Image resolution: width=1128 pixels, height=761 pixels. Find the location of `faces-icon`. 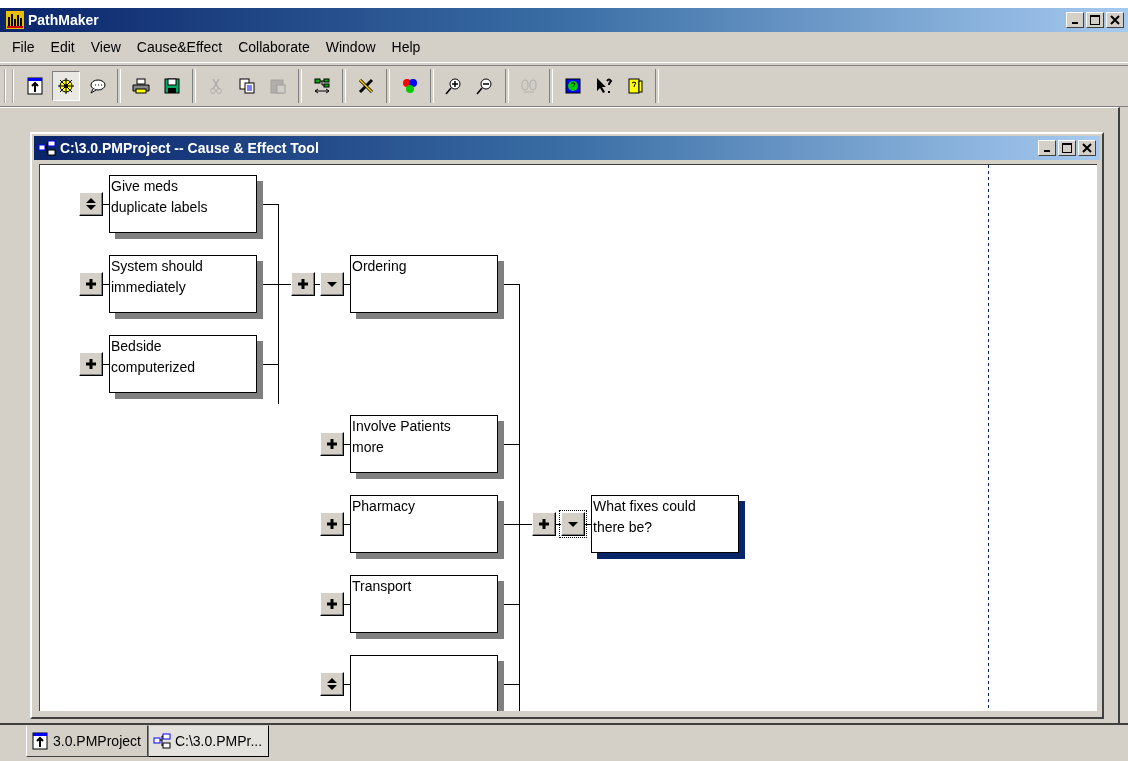

faces-icon is located at coordinates (529, 86).